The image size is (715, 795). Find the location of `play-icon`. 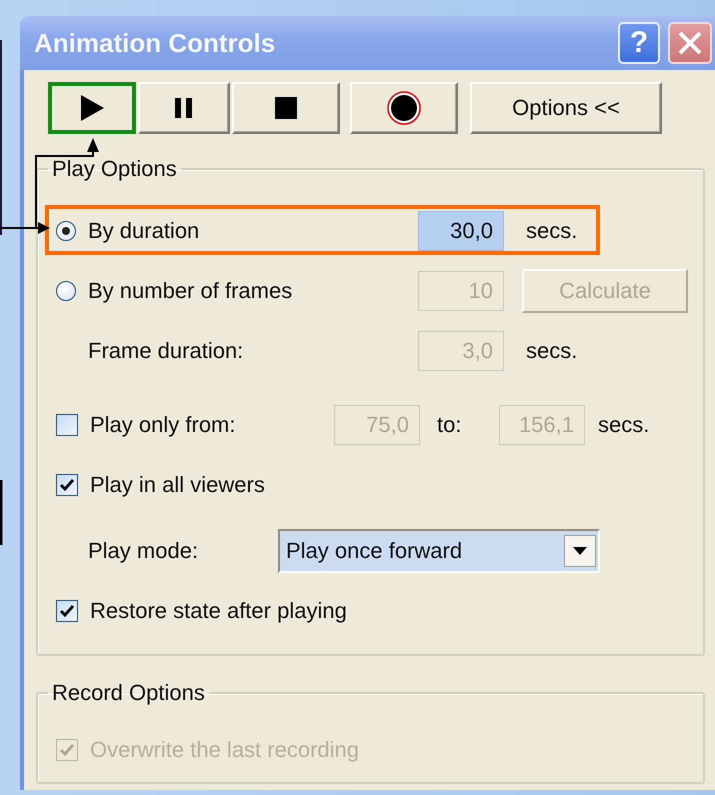

play-icon is located at coordinates (92, 108).